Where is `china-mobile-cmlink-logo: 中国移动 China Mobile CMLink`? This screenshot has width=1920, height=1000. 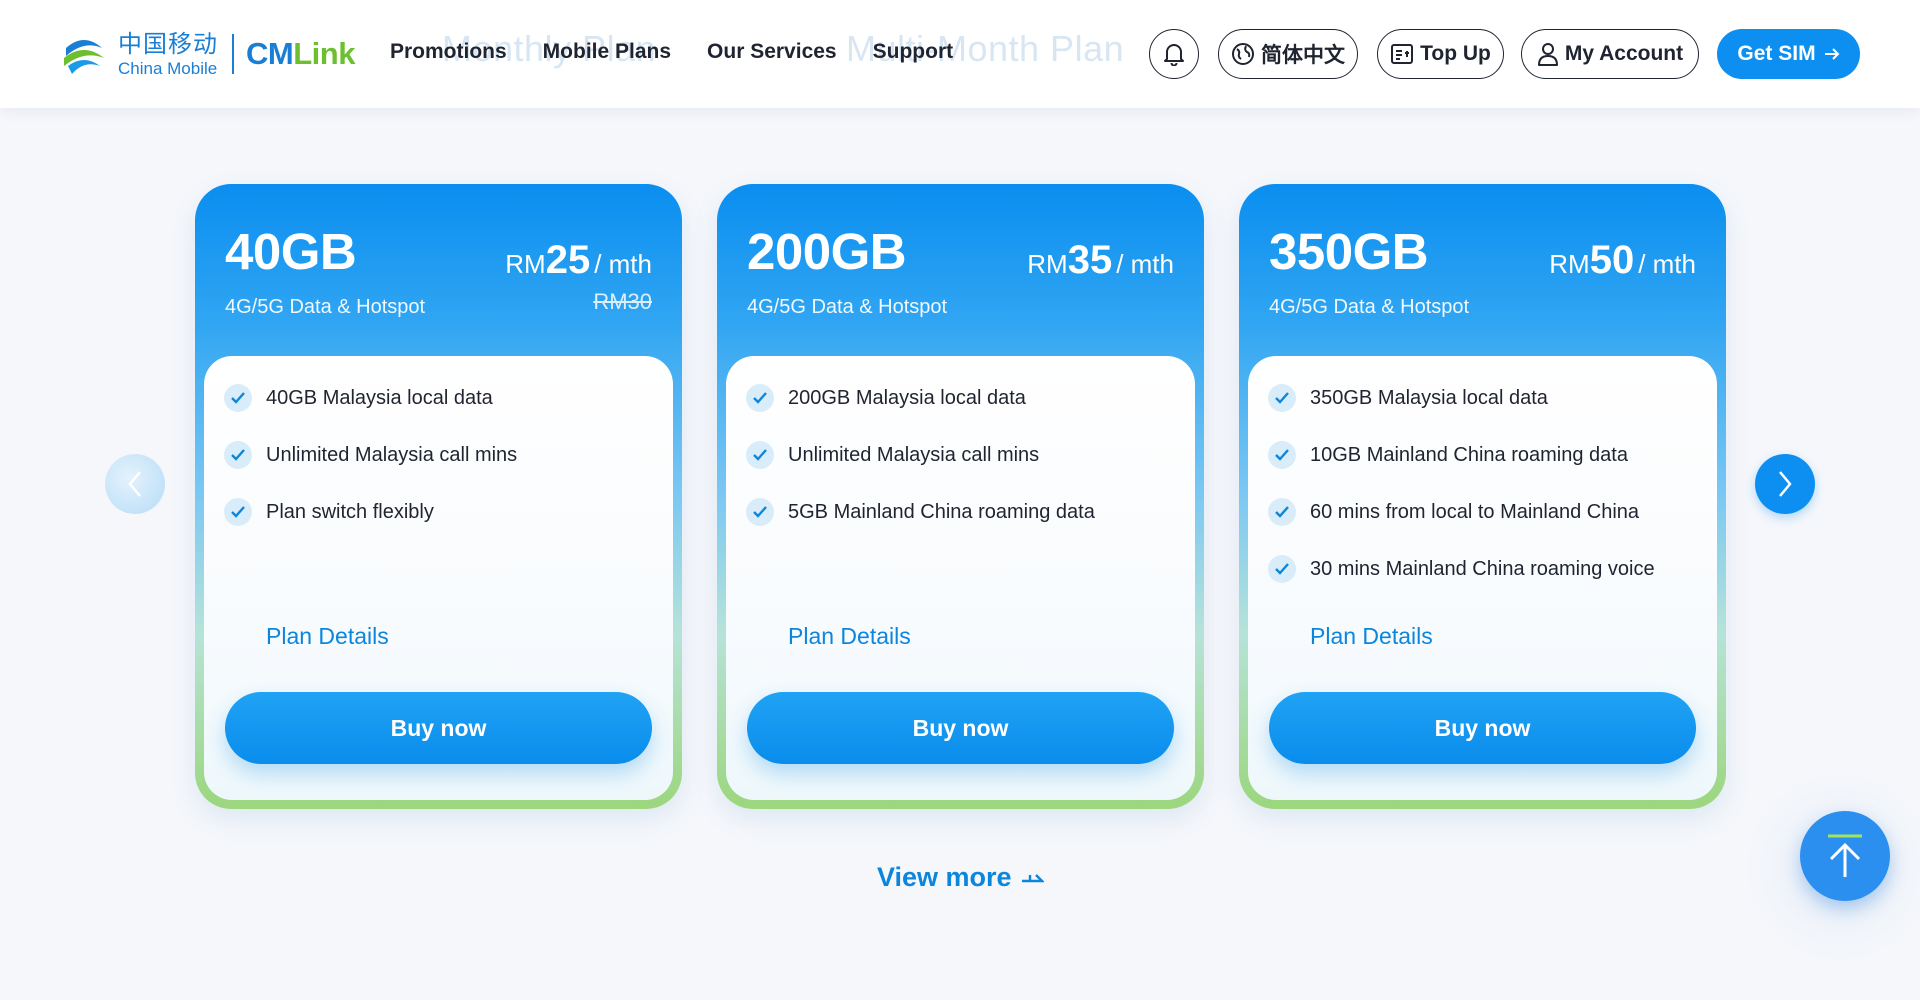 china-mobile-cmlink-logo: 中国移动 China Mobile CMLink is located at coordinates (206, 54).